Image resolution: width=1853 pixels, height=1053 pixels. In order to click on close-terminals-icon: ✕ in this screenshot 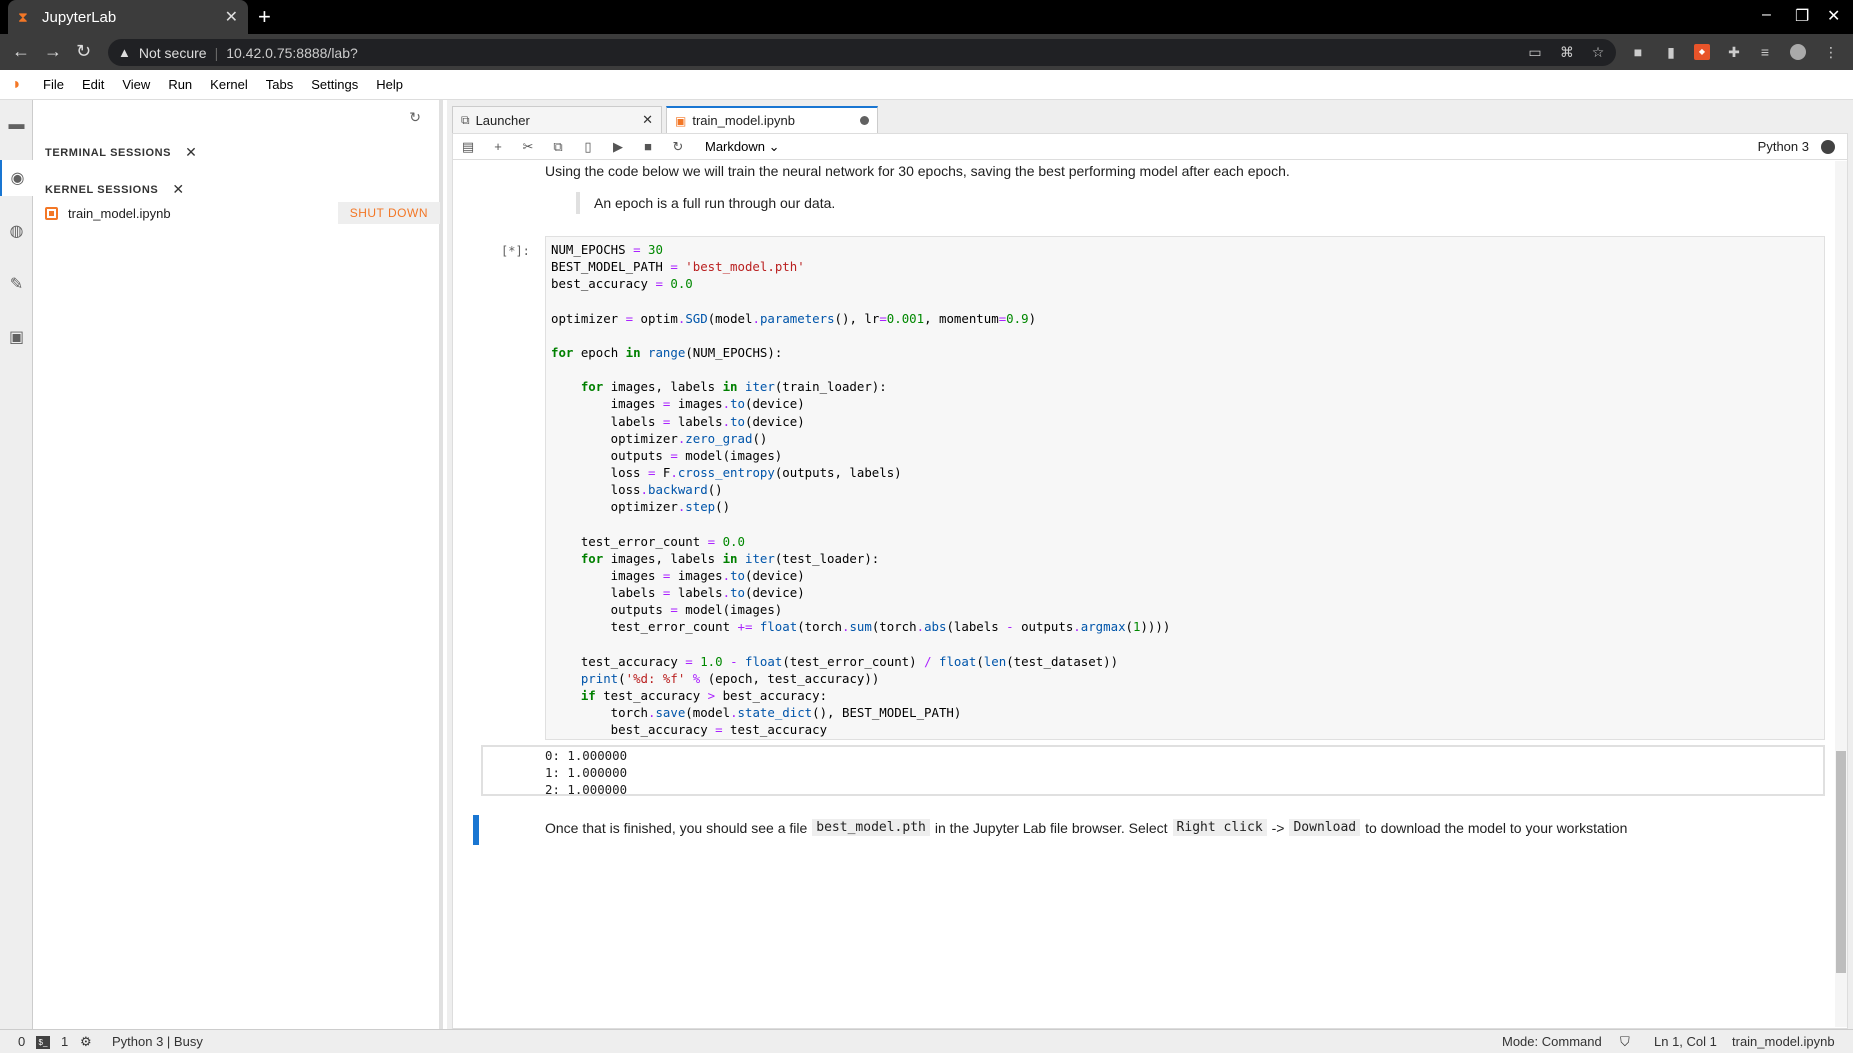, I will do `click(191, 152)`.